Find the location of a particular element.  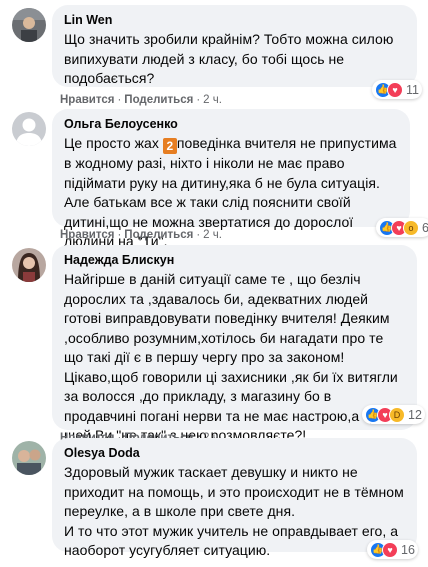

haha-icon: D is located at coordinates (397, 414).